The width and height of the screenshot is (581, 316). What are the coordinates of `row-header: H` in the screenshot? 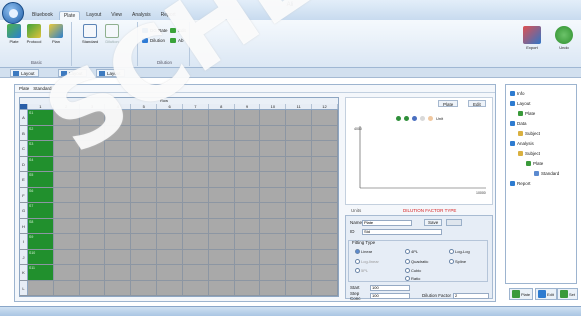 It's located at (24, 225).